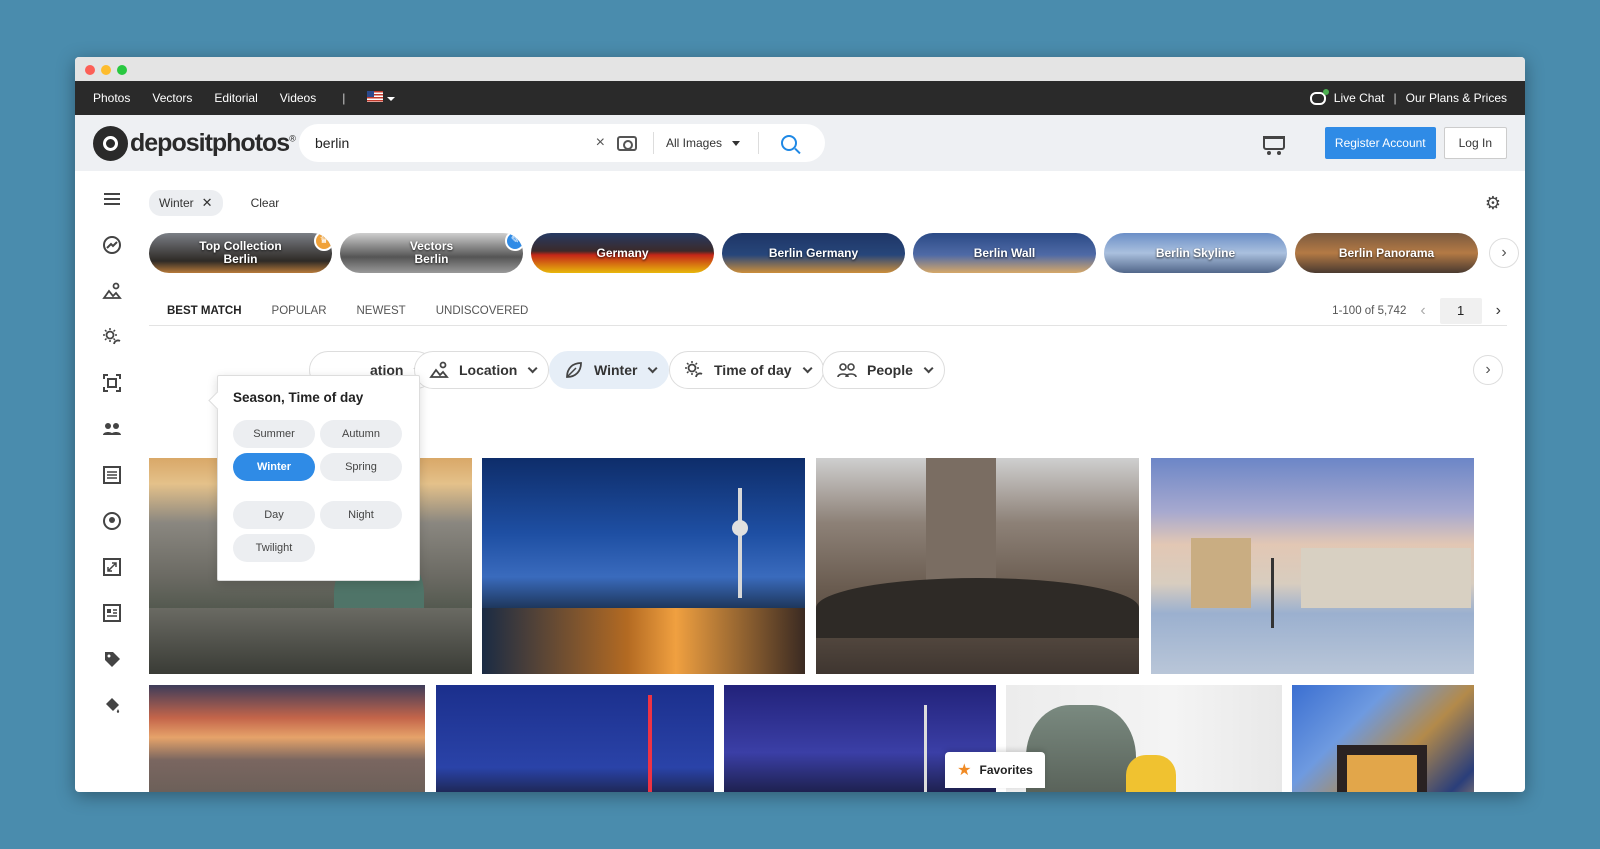  What do you see at coordinates (1386, 253) in the screenshot?
I see `collection-berlin-panorama: Berlin Panorama` at bounding box center [1386, 253].